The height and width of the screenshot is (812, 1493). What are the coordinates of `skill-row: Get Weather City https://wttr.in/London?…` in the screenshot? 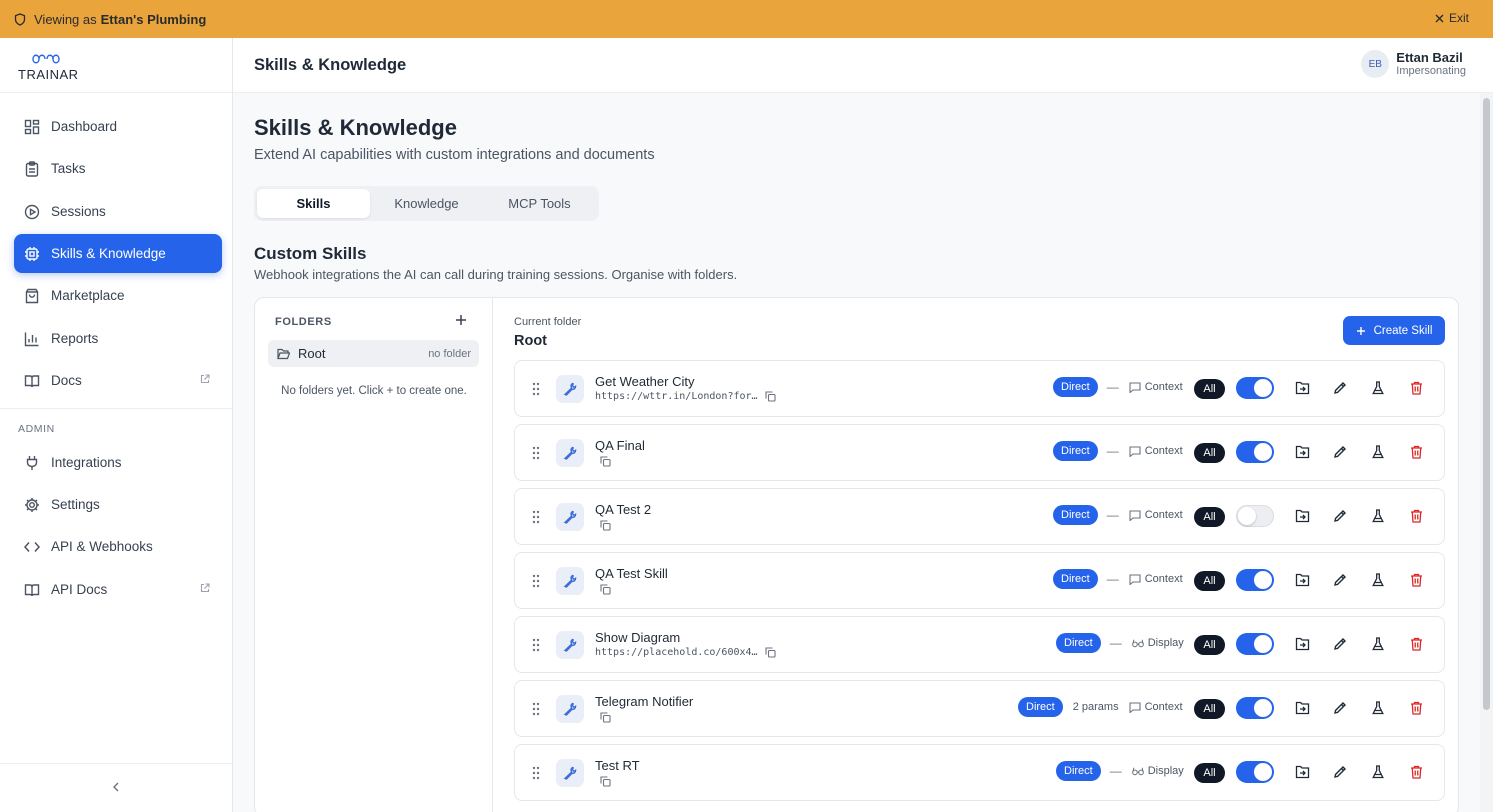 It's located at (979, 388).